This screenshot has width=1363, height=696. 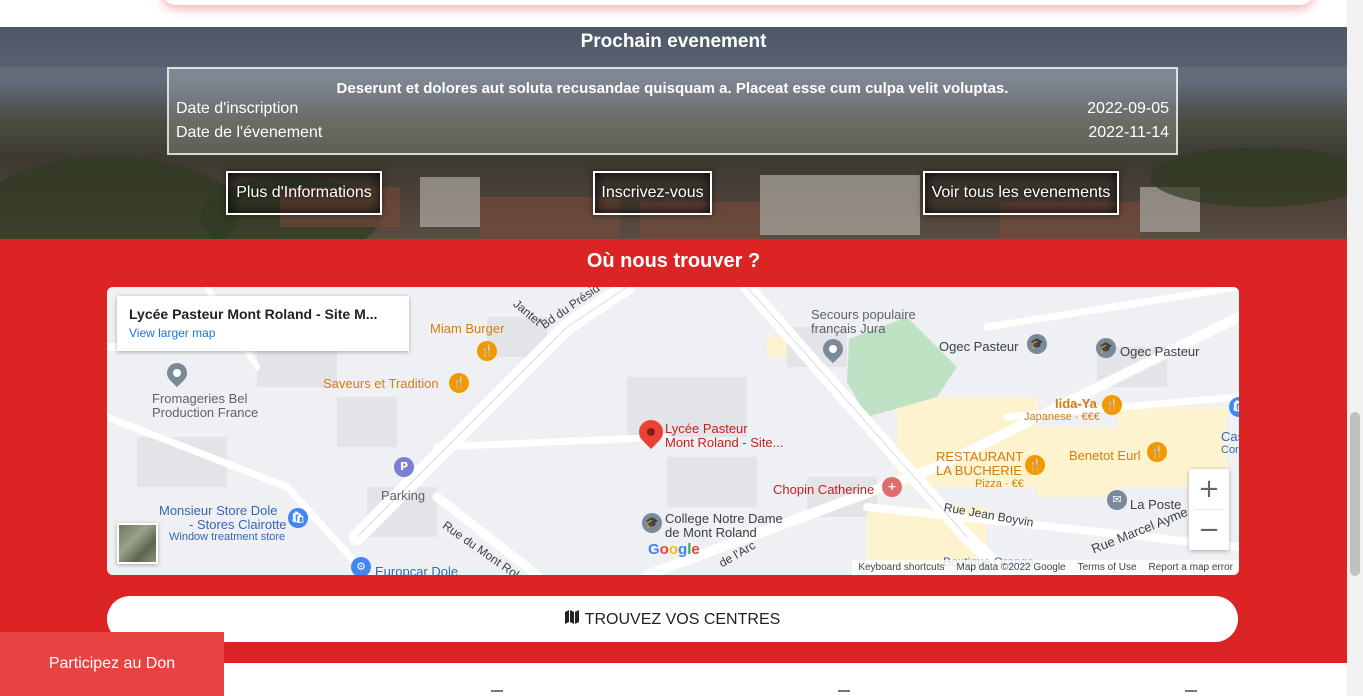 What do you see at coordinates (205, 413) in the screenshot?
I see `poi-fromageries-line2: Production France` at bounding box center [205, 413].